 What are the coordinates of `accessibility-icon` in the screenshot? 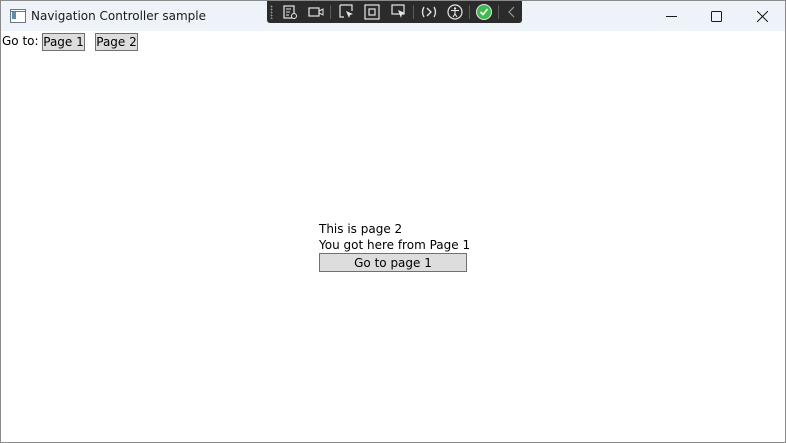 It's located at (455, 12).